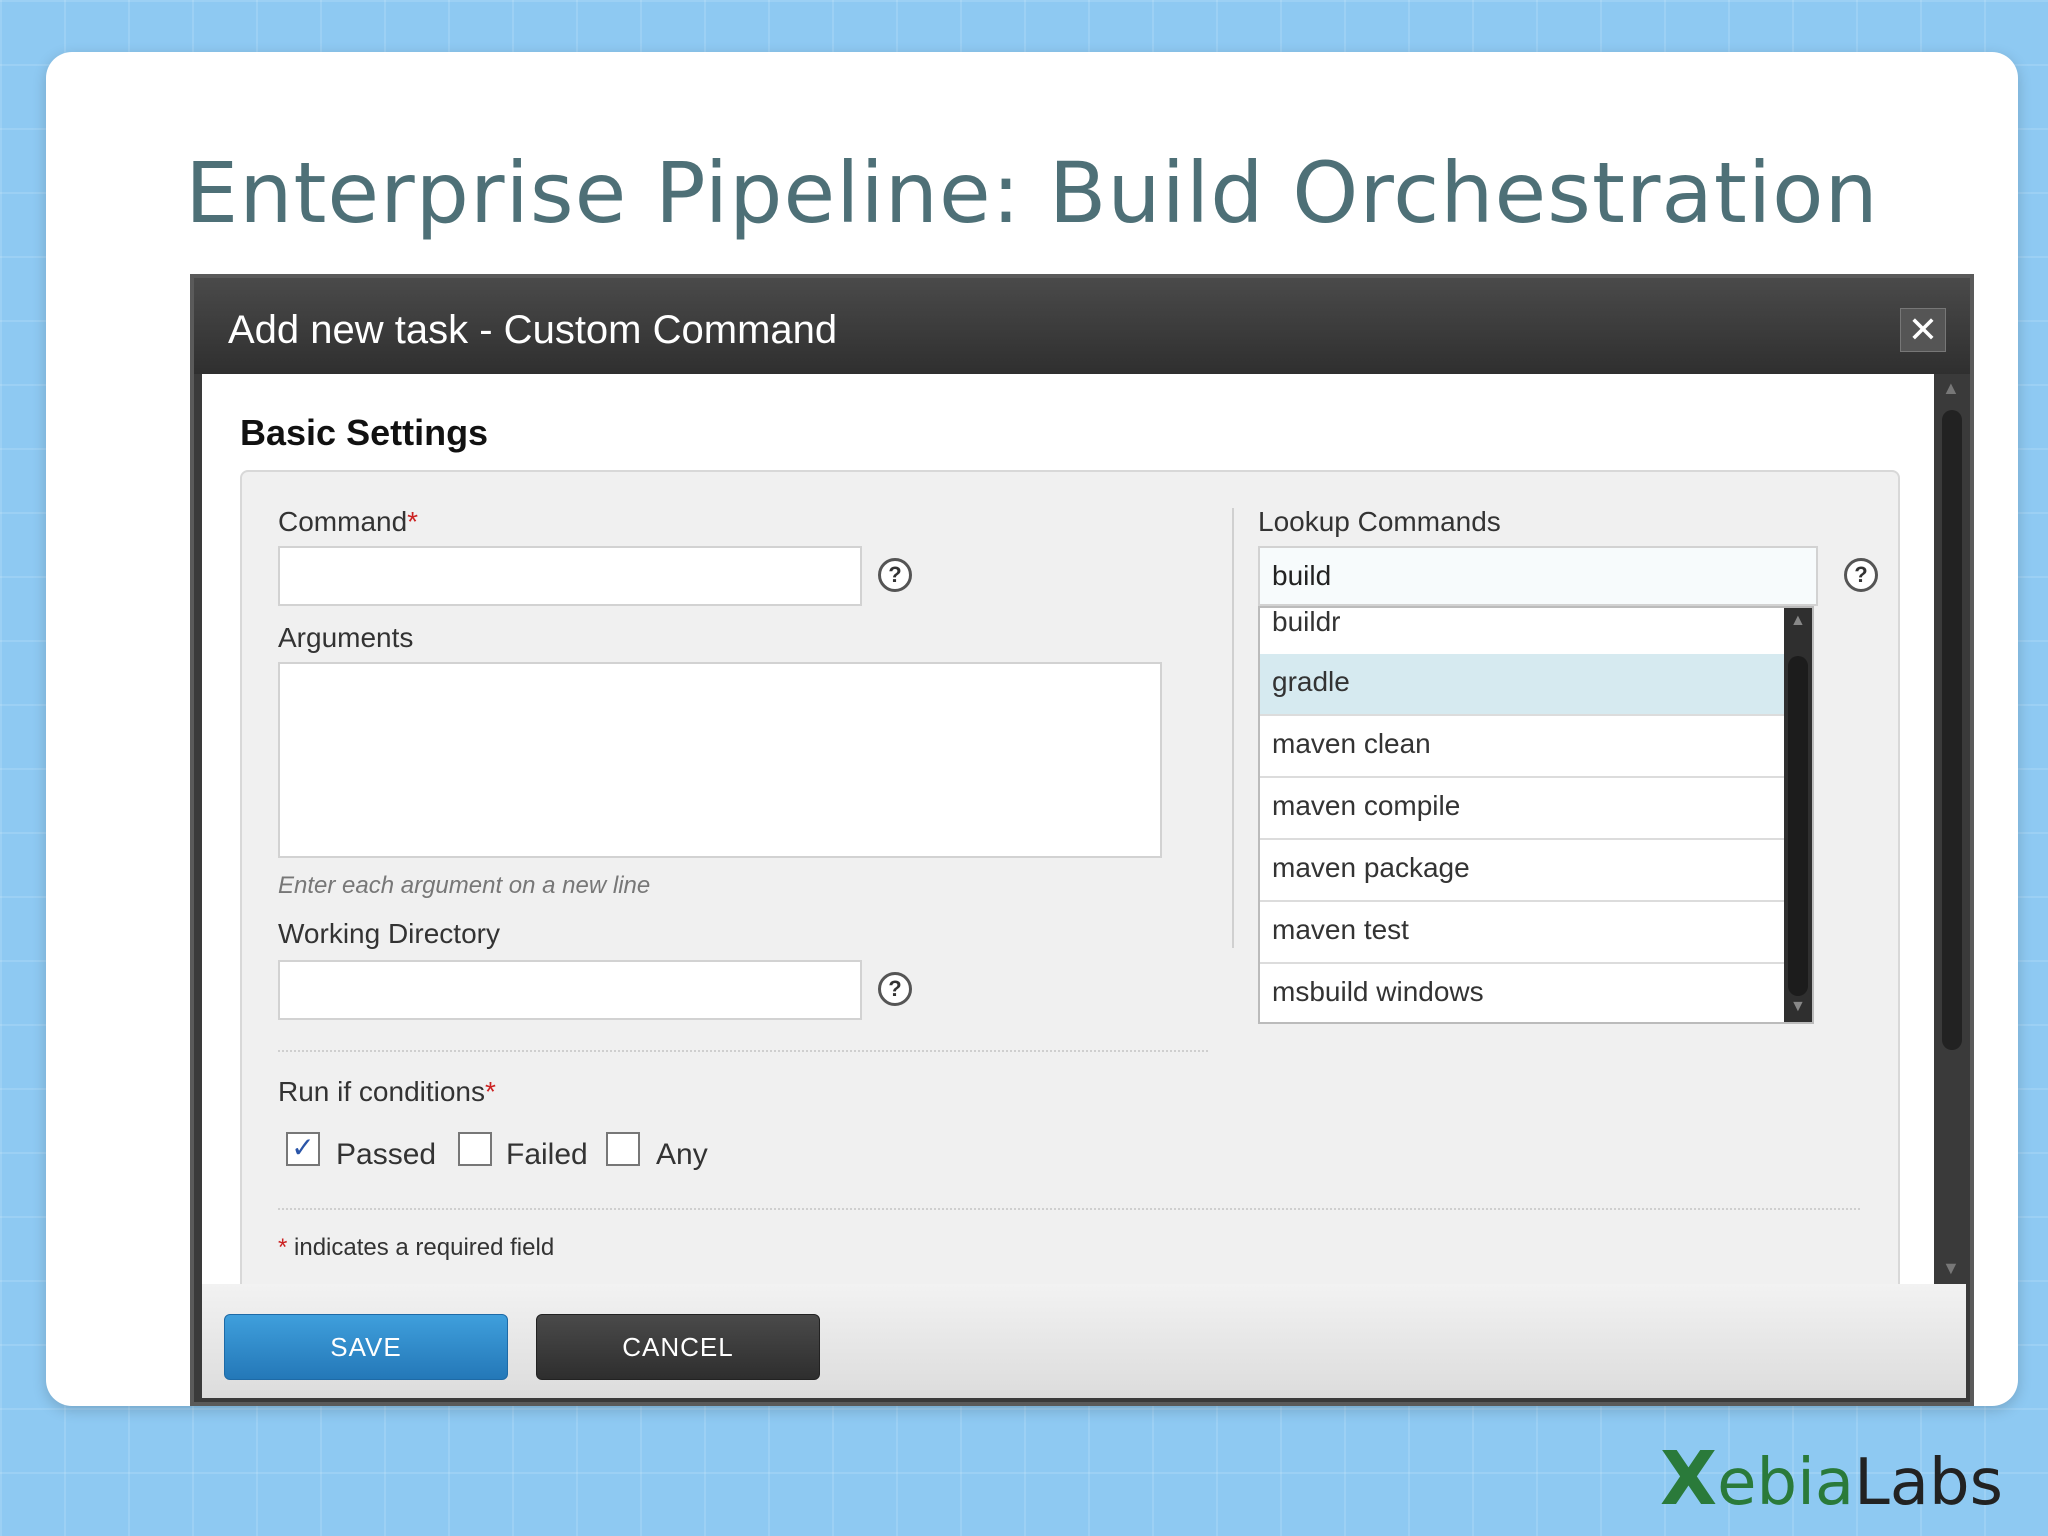 The height and width of the screenshot is (1536, 2048). I want to click on arguments-label: Arguments, so click(346, 637).